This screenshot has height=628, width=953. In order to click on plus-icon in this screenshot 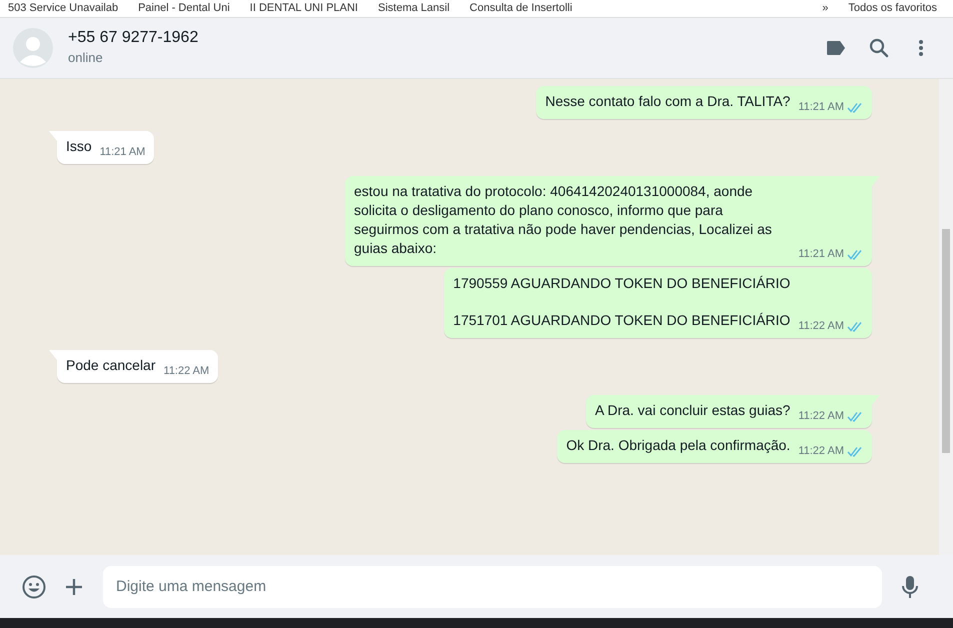, I will do `click(74, 586)`.